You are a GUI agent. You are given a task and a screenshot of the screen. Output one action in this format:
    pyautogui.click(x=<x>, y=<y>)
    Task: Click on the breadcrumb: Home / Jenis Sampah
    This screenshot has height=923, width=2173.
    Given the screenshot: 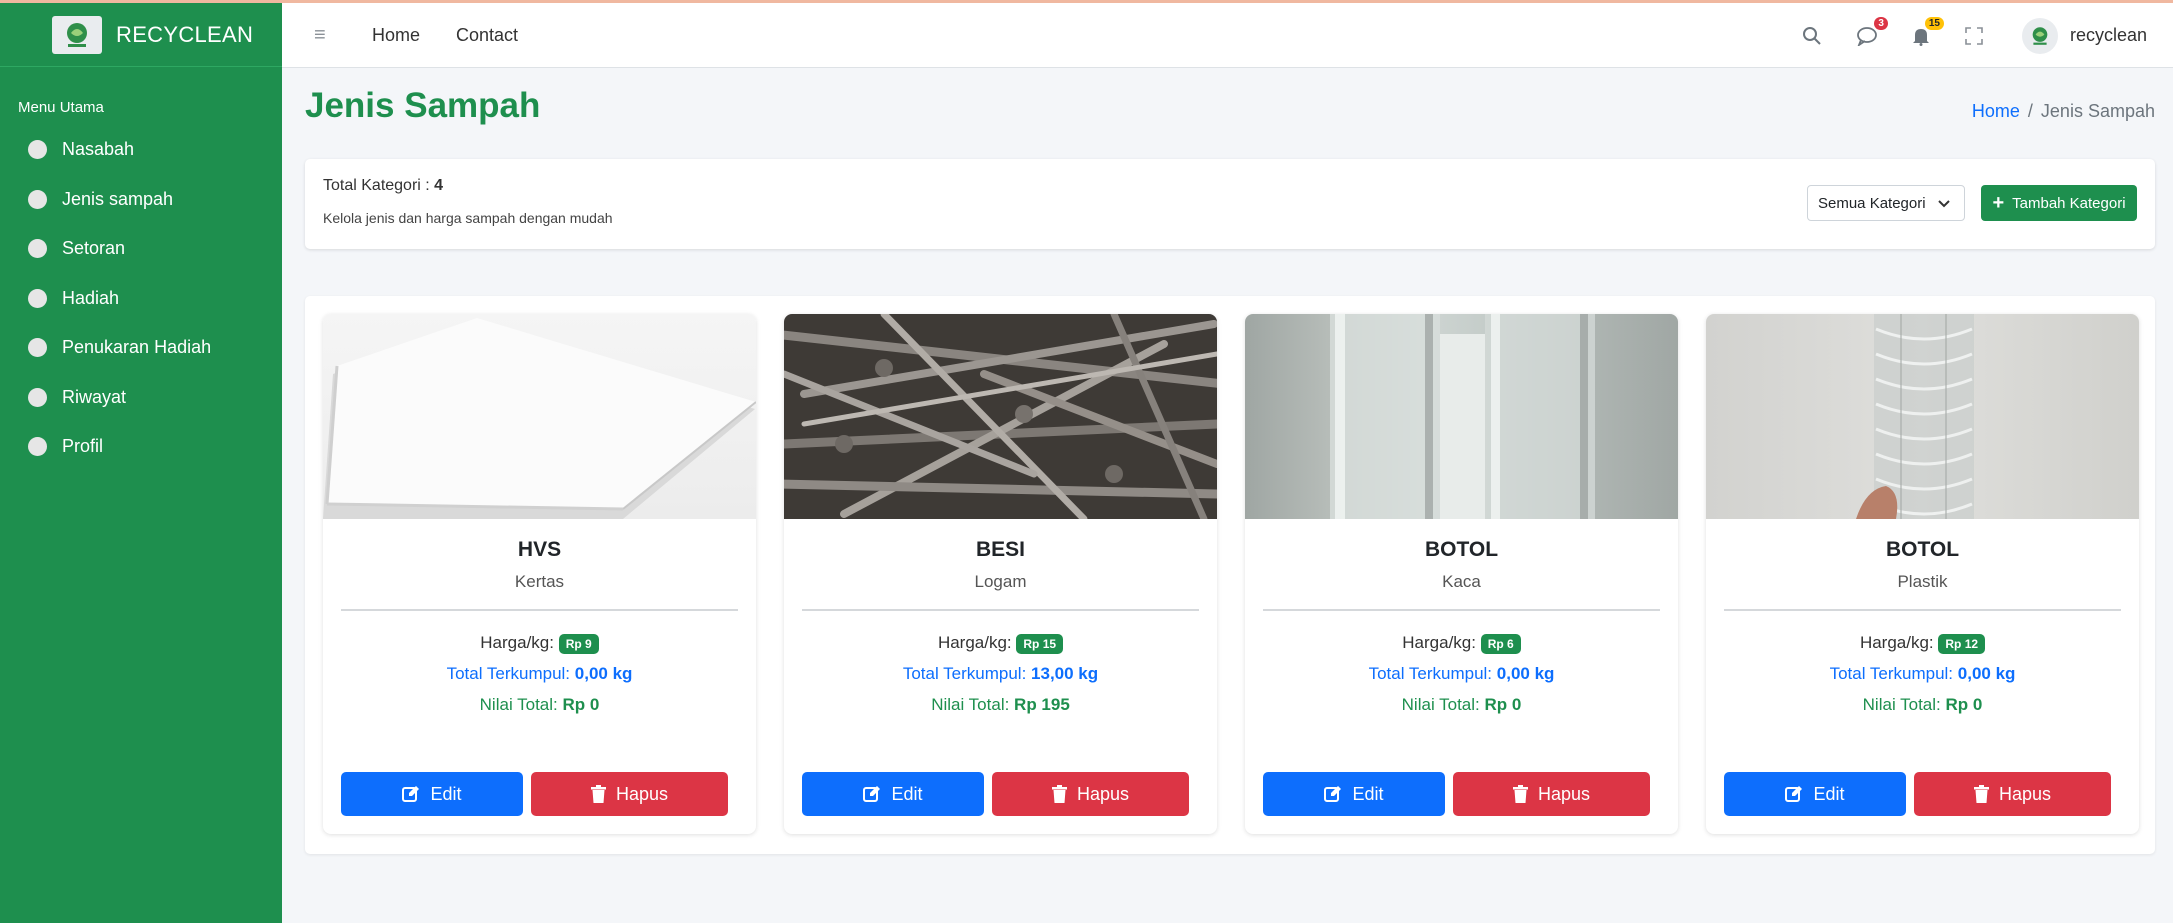 What is the action you would take?
    pyautogui.click(x=2063, y=111)
    